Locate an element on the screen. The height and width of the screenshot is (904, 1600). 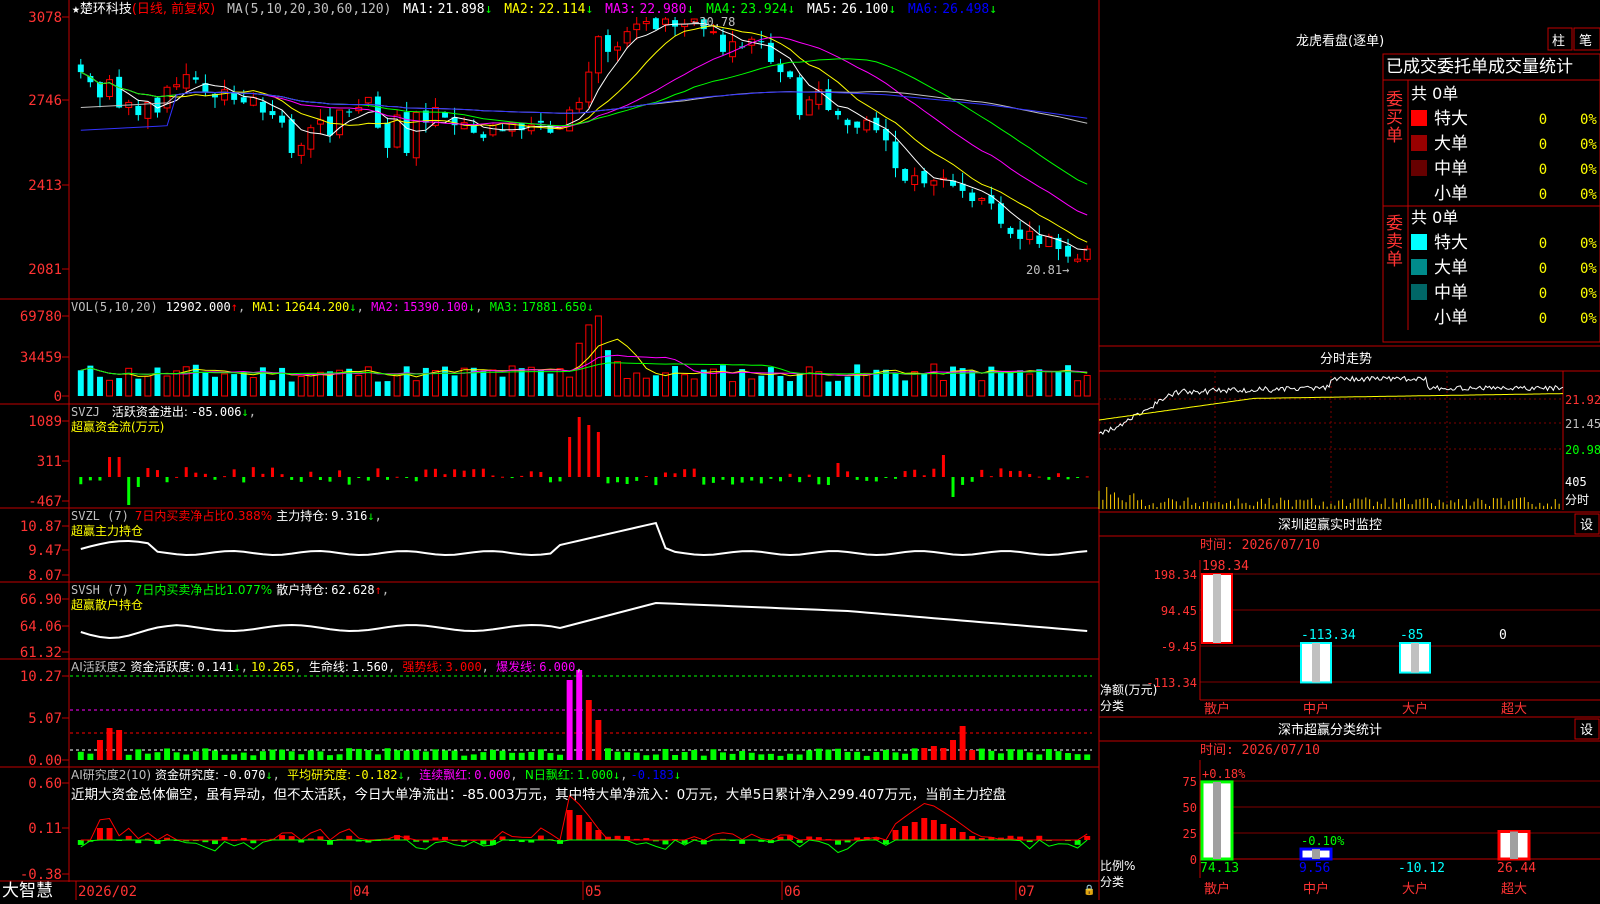
sz-cat-label: 分类 is located at coordinates (1112, 706).